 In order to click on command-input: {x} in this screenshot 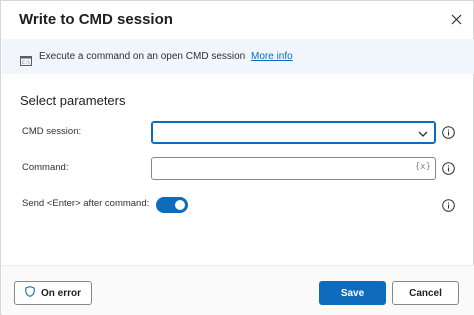, I will do `click(293, 168)`.